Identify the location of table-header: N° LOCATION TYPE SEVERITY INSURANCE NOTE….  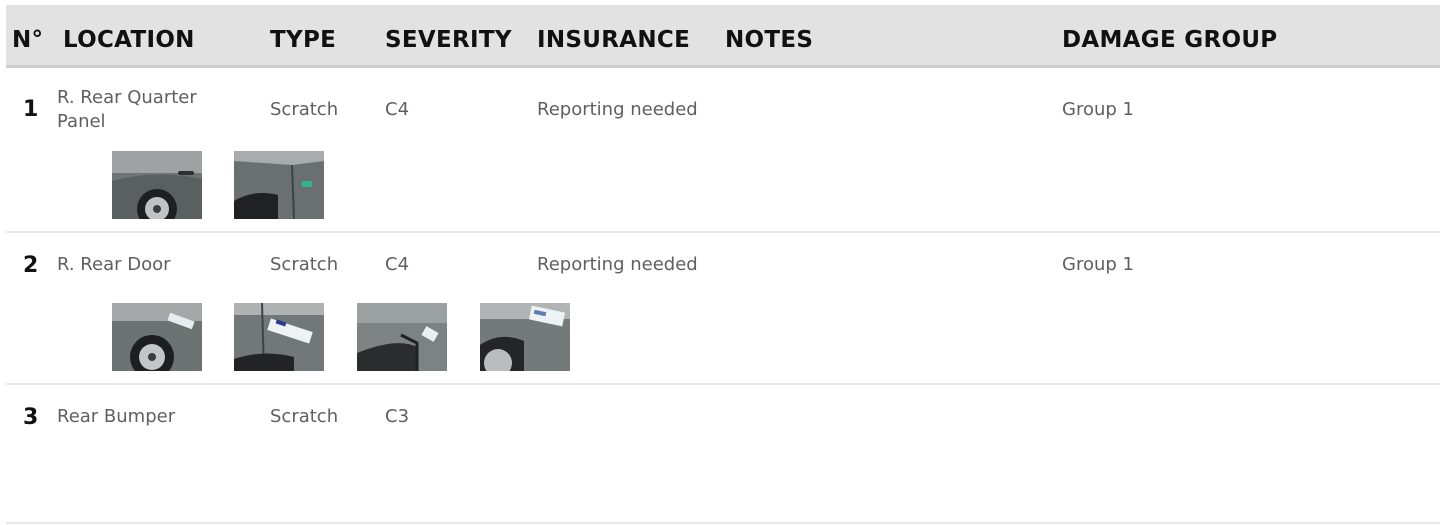
(723, 35).